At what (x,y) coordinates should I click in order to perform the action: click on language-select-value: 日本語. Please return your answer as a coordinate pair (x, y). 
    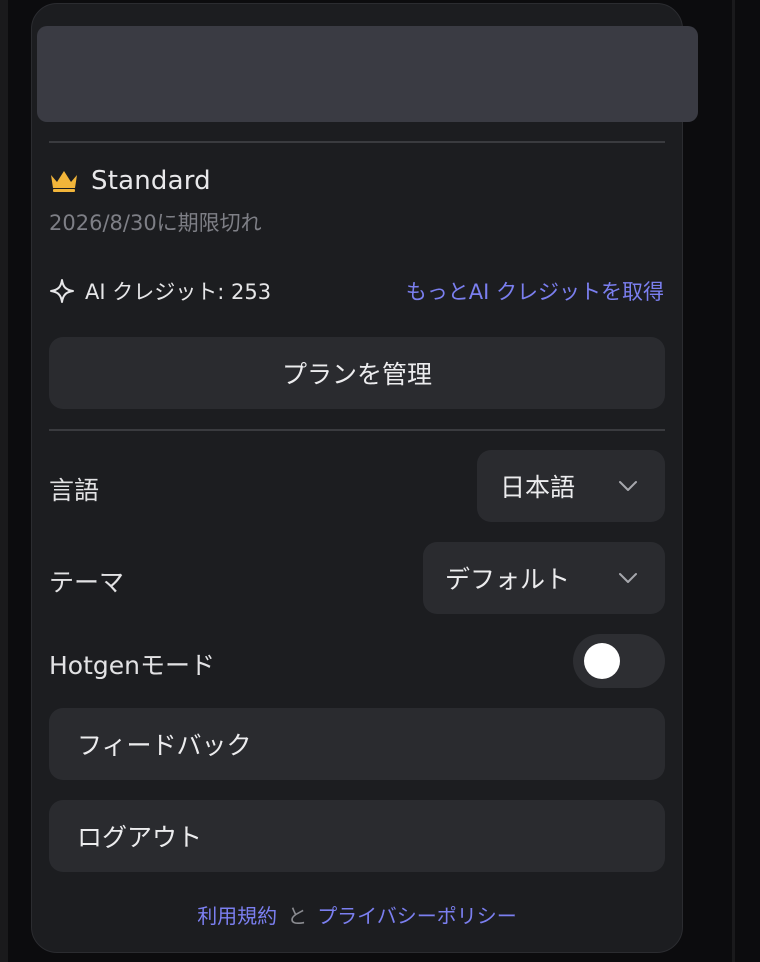
    Looking at the image, I should click on (538, 487).